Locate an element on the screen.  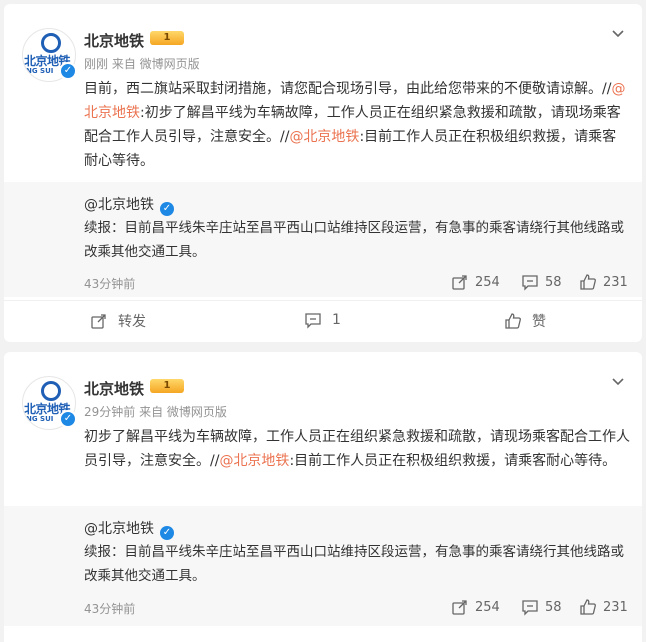
comment-count: 1 is located at coordinates (336, 320).